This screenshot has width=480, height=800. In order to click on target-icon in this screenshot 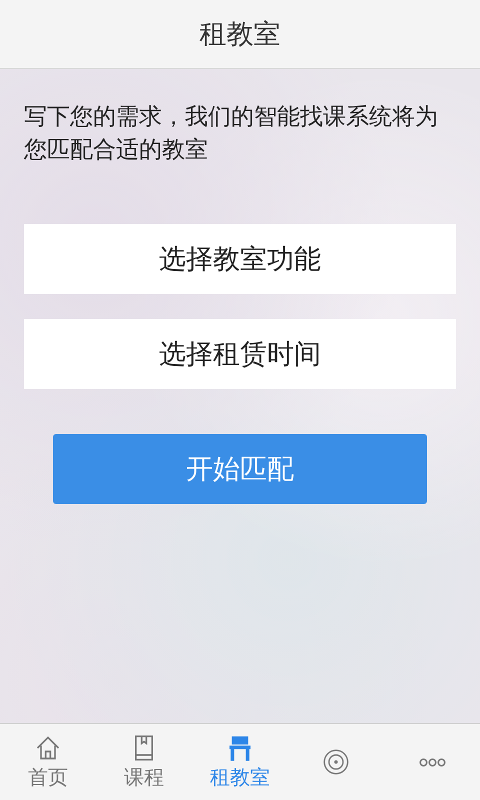, I will do `click(336, 762)`.